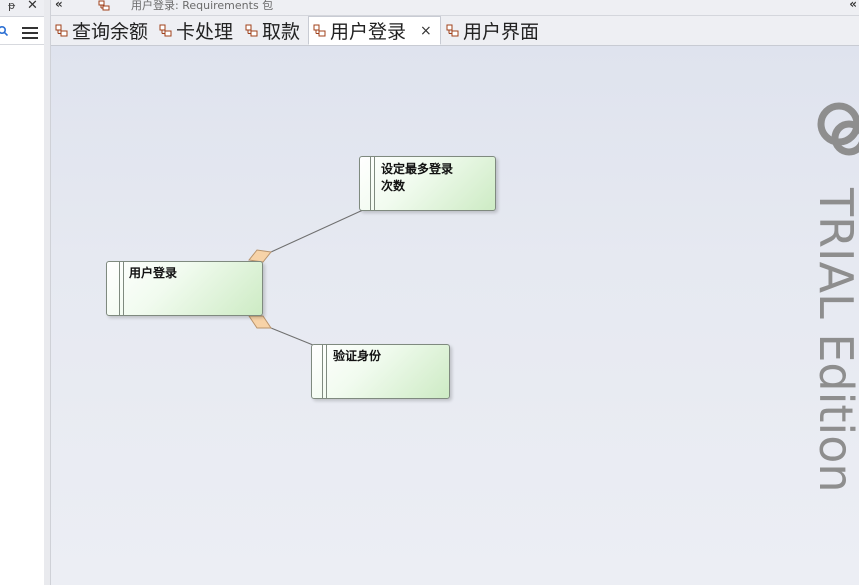 This screenshot has height=585, width=859. Describe the element at coordinates (32, 6) in the screenshot. I see `close-panel-icon: ✕` at that location.